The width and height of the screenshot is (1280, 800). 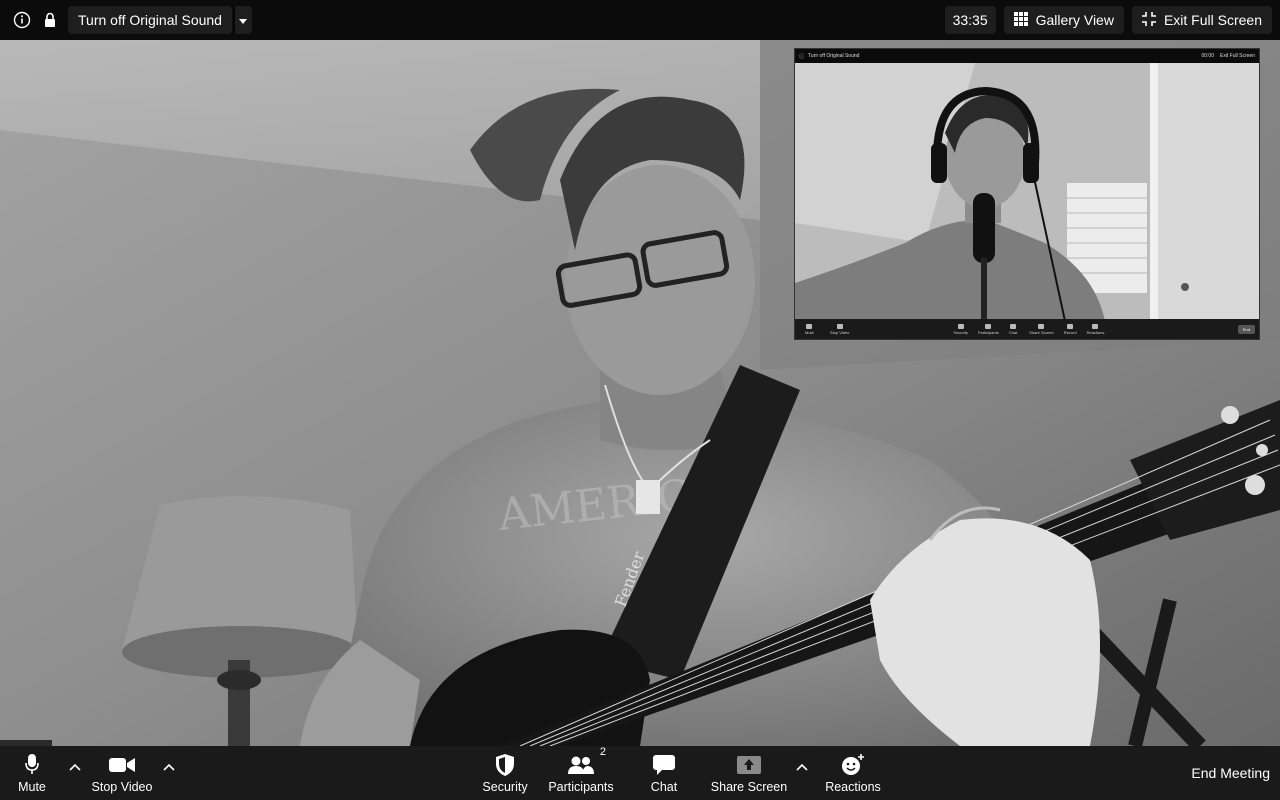 What do you see at coordinates (50, 20) in the screenshot?
I see `lock-icon` at bounding box center [50, 20].